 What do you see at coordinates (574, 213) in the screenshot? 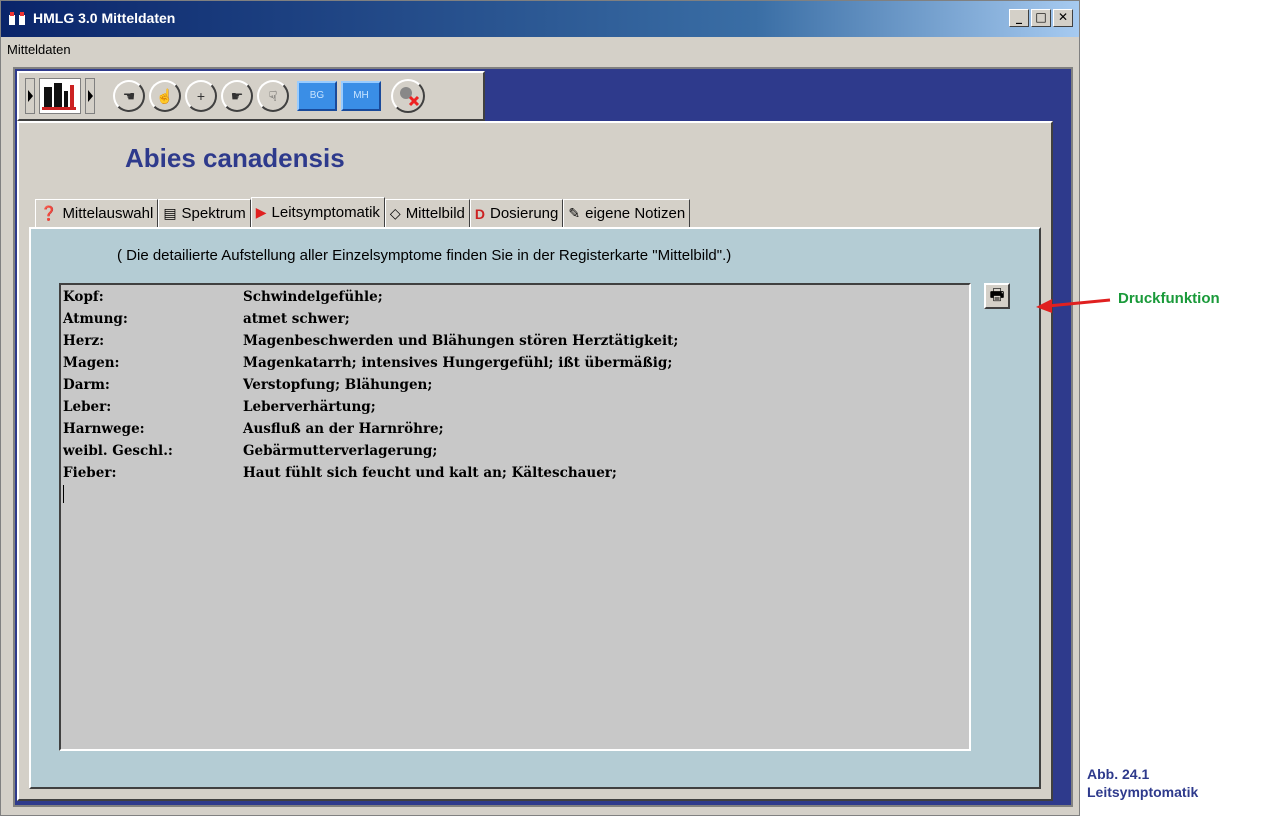
I see `notes-icon: ✎` at bounding box center [574, 213].